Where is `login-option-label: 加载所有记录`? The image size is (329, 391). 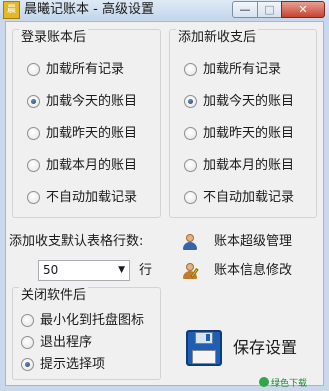
login-option-label: 加载所有记录 is located at coordinates (85, 69).